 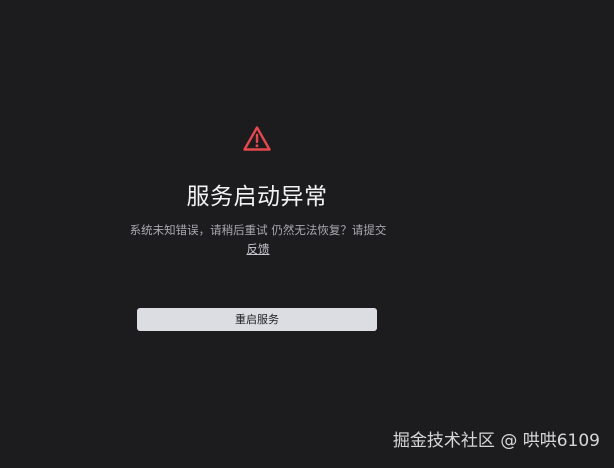 What do you see at coordinates (258, 230) in the screenshot?
I see `error-message-text: 系统未知错误，请稍后重试 仍然无法恢复？请提交` at bounding box center [258, 230].